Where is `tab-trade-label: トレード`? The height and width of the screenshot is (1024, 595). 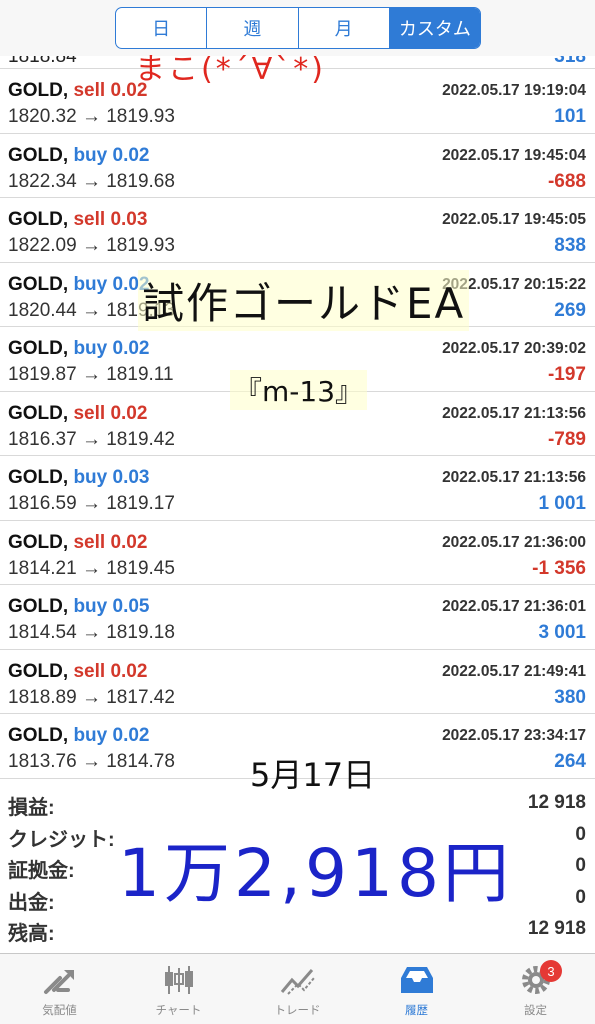
tab-trade-label: トレード is located at coordinates (297, 1011).